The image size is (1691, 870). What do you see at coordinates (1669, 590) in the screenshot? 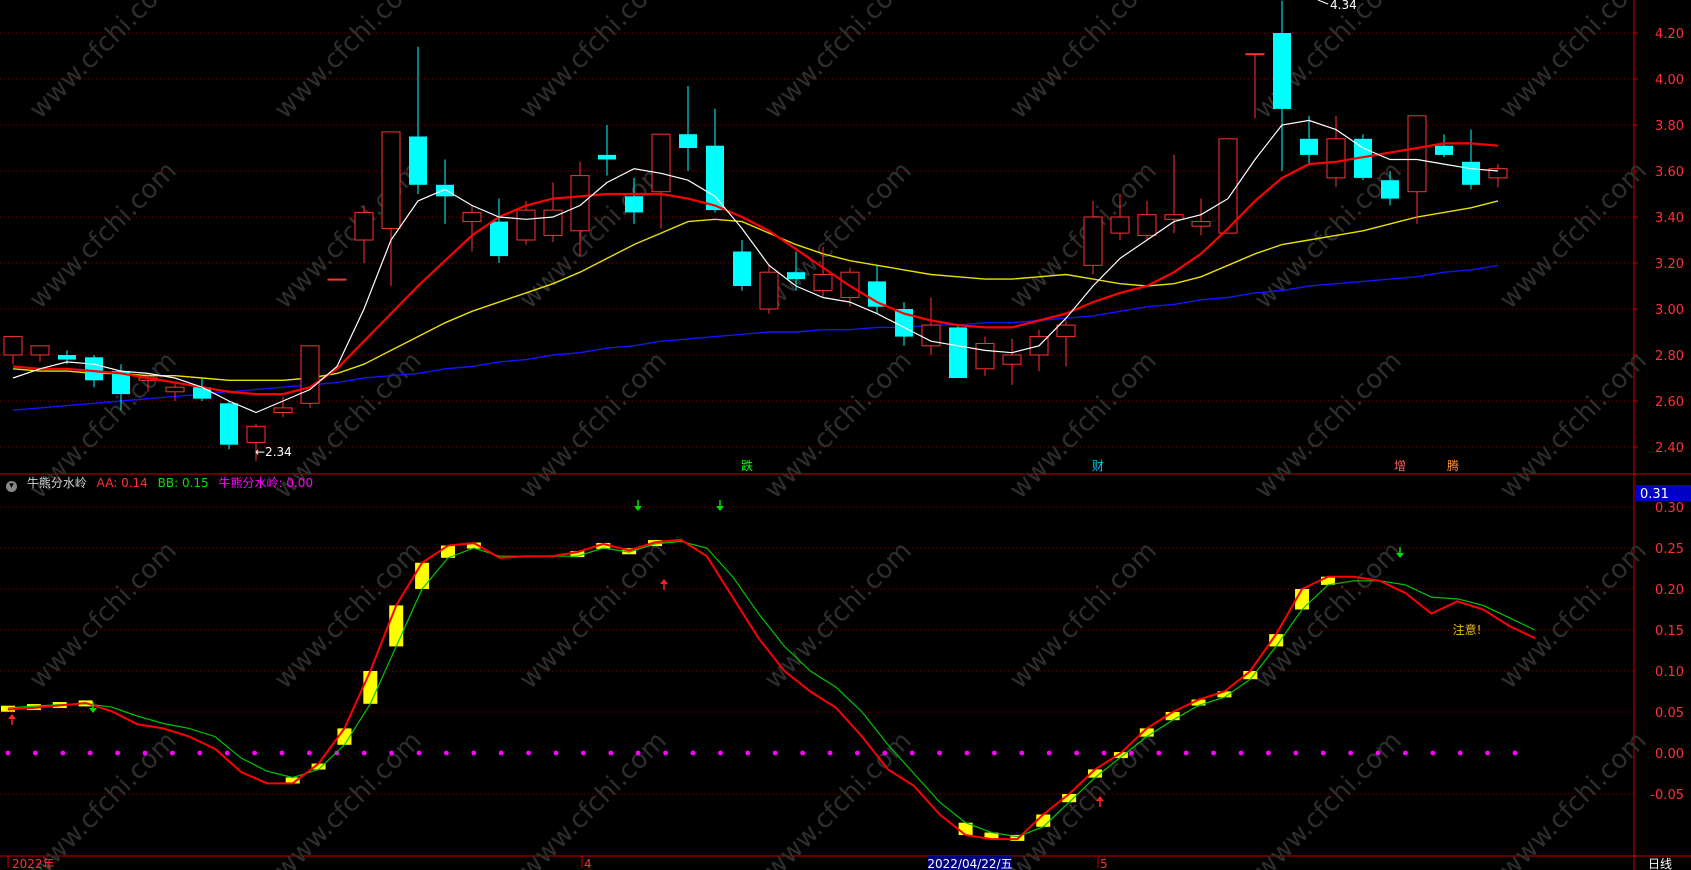
I see `indicator-tick-label: 0.20` at bounding box center [1669, 590].